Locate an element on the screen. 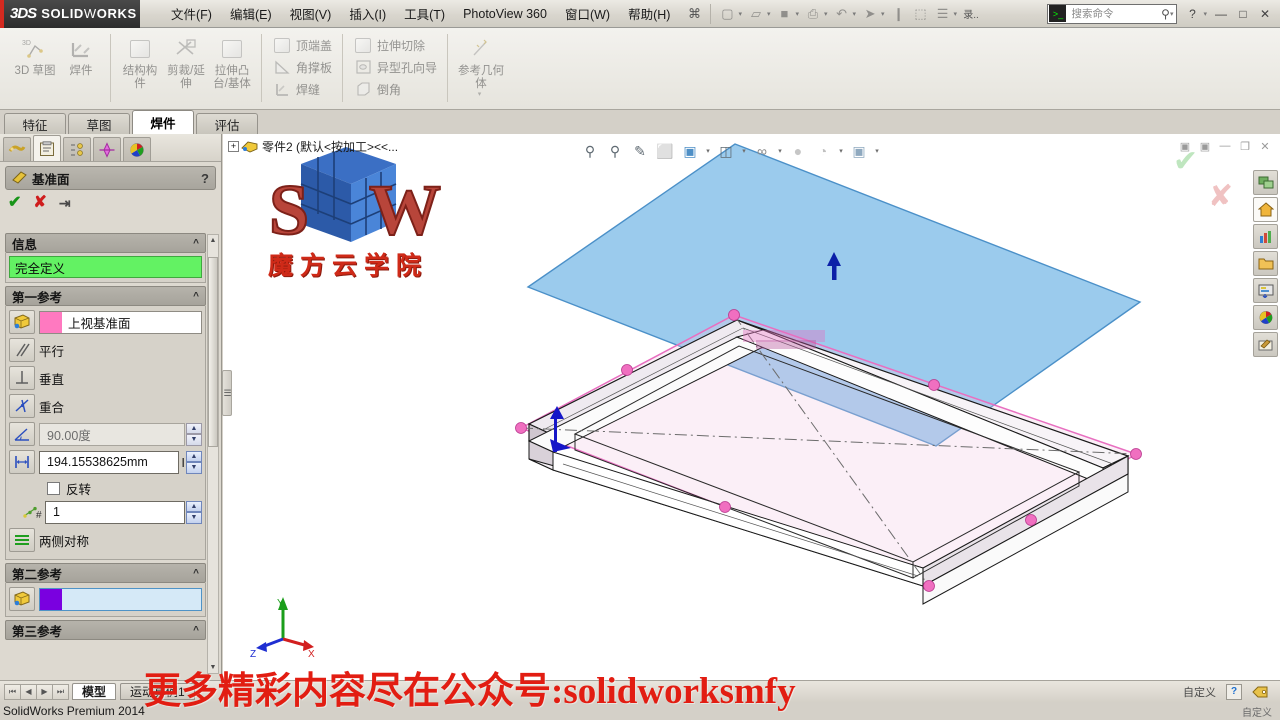  dimxpert-manager-tab is located at coordinates (107, 149).